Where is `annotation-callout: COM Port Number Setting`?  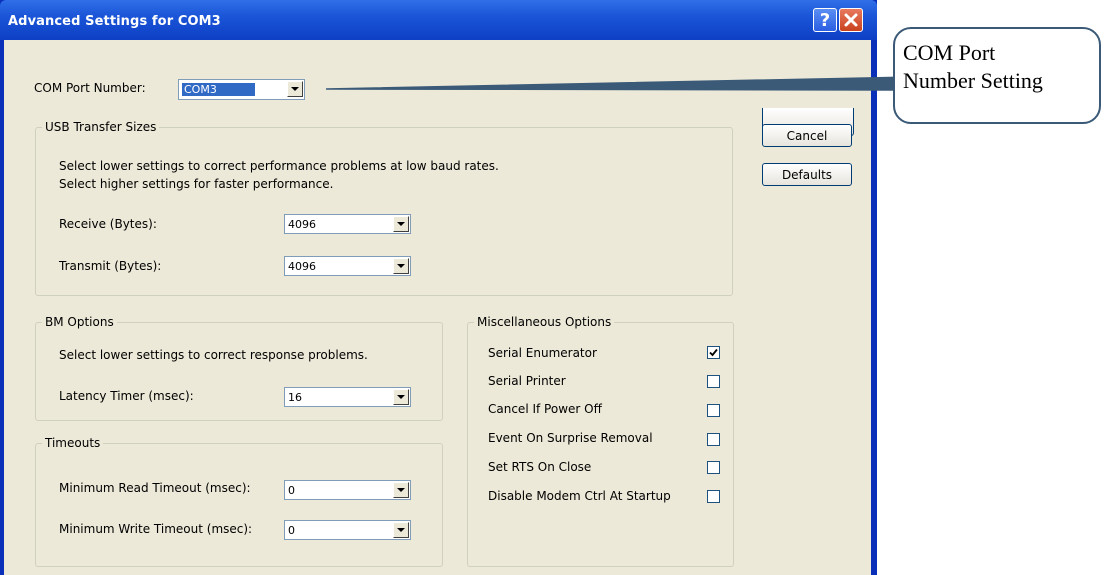
annotation-callout: COM Port Number Setting is located at coordinates (997, 75).